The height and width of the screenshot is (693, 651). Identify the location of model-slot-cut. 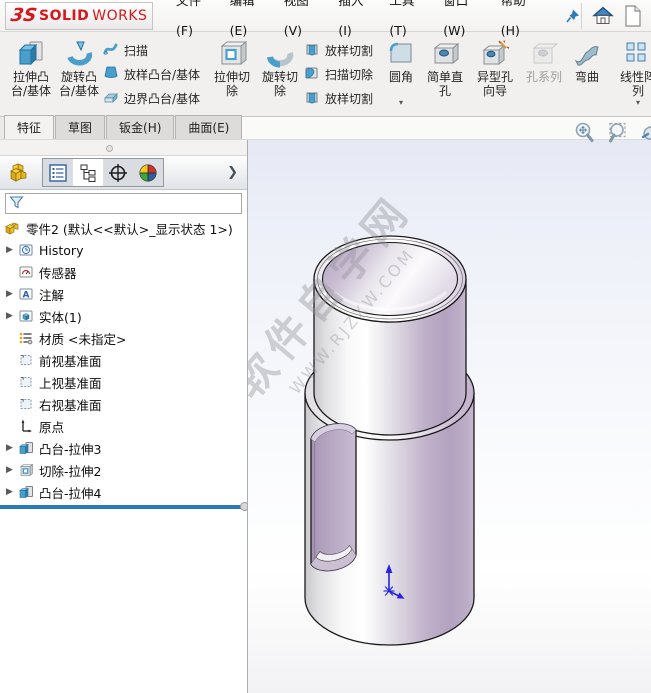
(333, 497).